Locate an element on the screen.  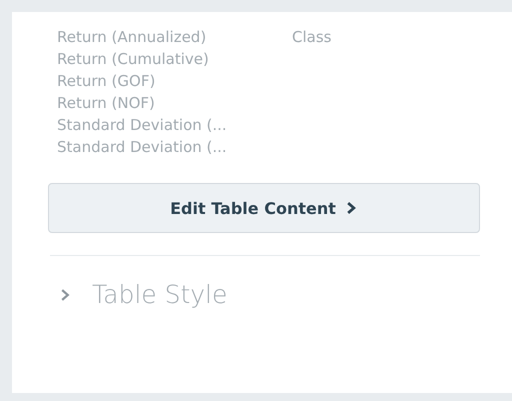
edit-table-content-button: Edit Table Content is located at coordinates (264, 208).